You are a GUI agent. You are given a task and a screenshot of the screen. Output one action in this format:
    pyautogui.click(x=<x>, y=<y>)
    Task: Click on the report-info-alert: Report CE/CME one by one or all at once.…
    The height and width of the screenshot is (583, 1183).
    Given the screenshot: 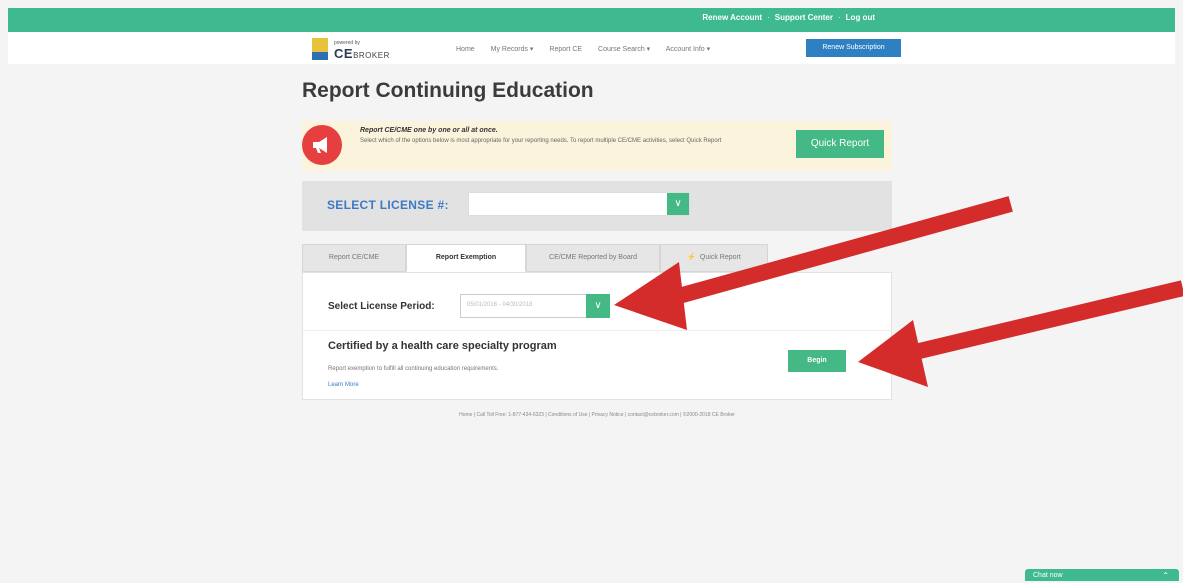 What is the action you would take?
    pyautogui.click(x=597, y=146)
    